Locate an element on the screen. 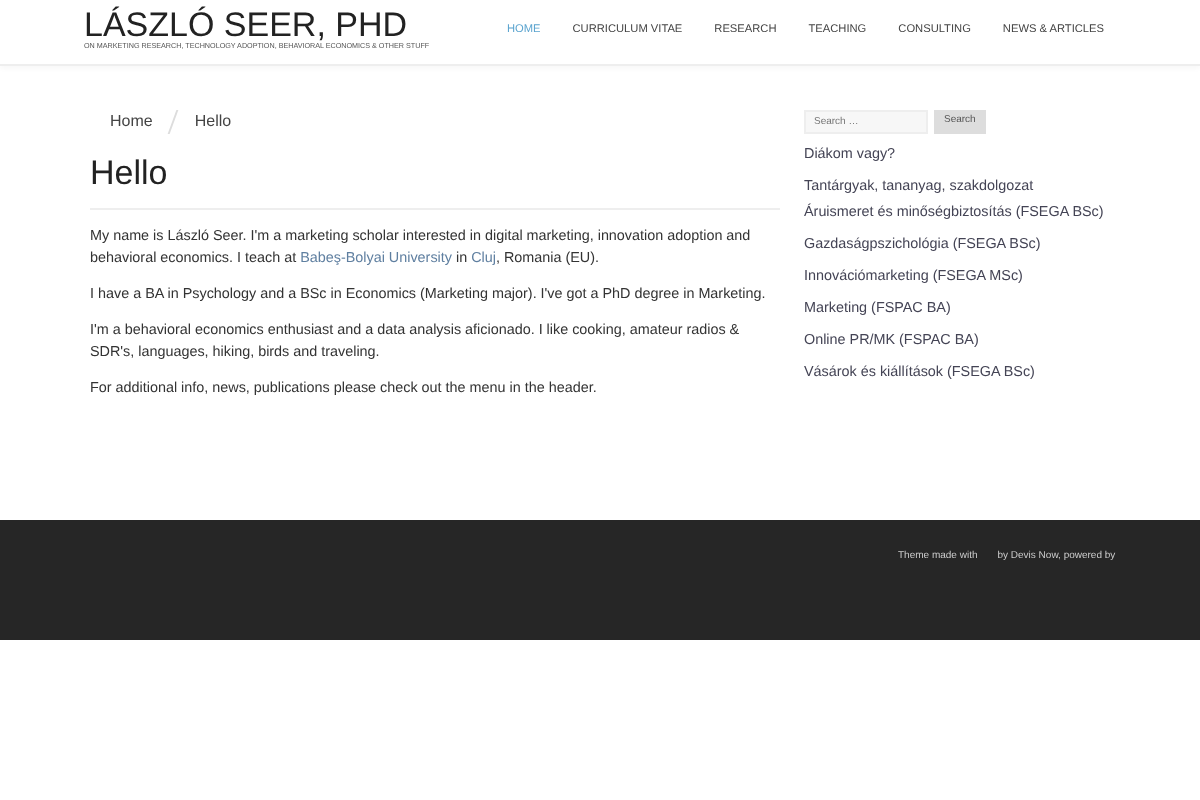  breadcrumb-link: Home is located at coordinates (131, 122).